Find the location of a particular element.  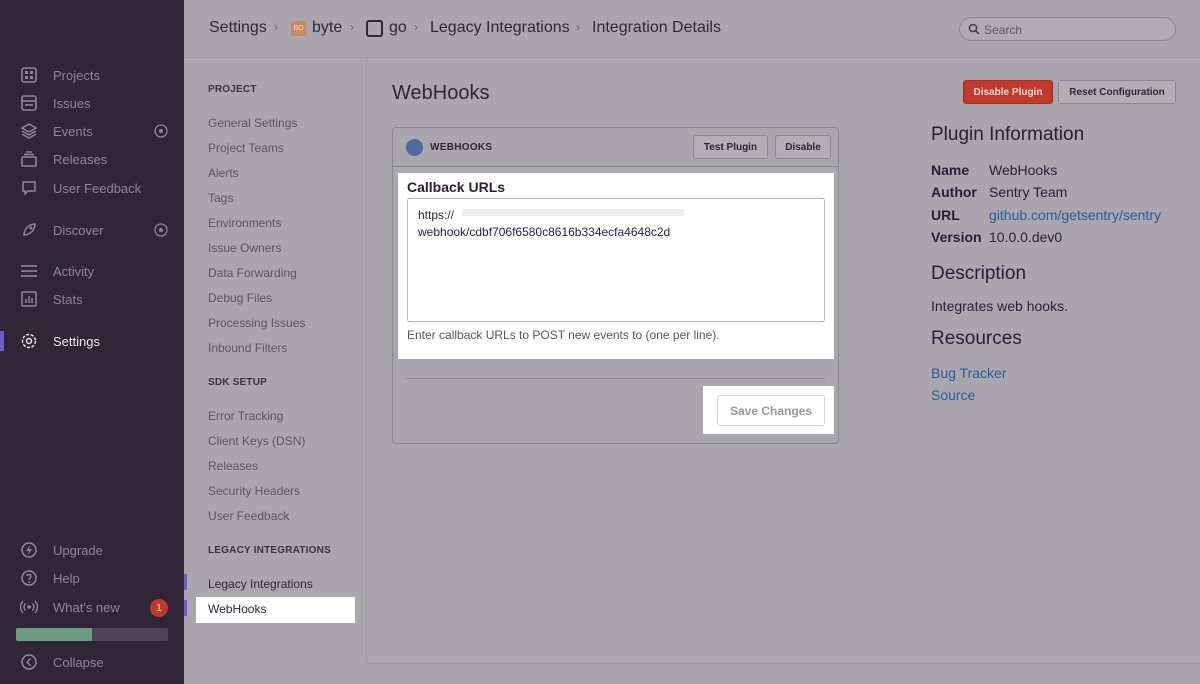

org-avatar: BO is located at coordinates (298, 28).